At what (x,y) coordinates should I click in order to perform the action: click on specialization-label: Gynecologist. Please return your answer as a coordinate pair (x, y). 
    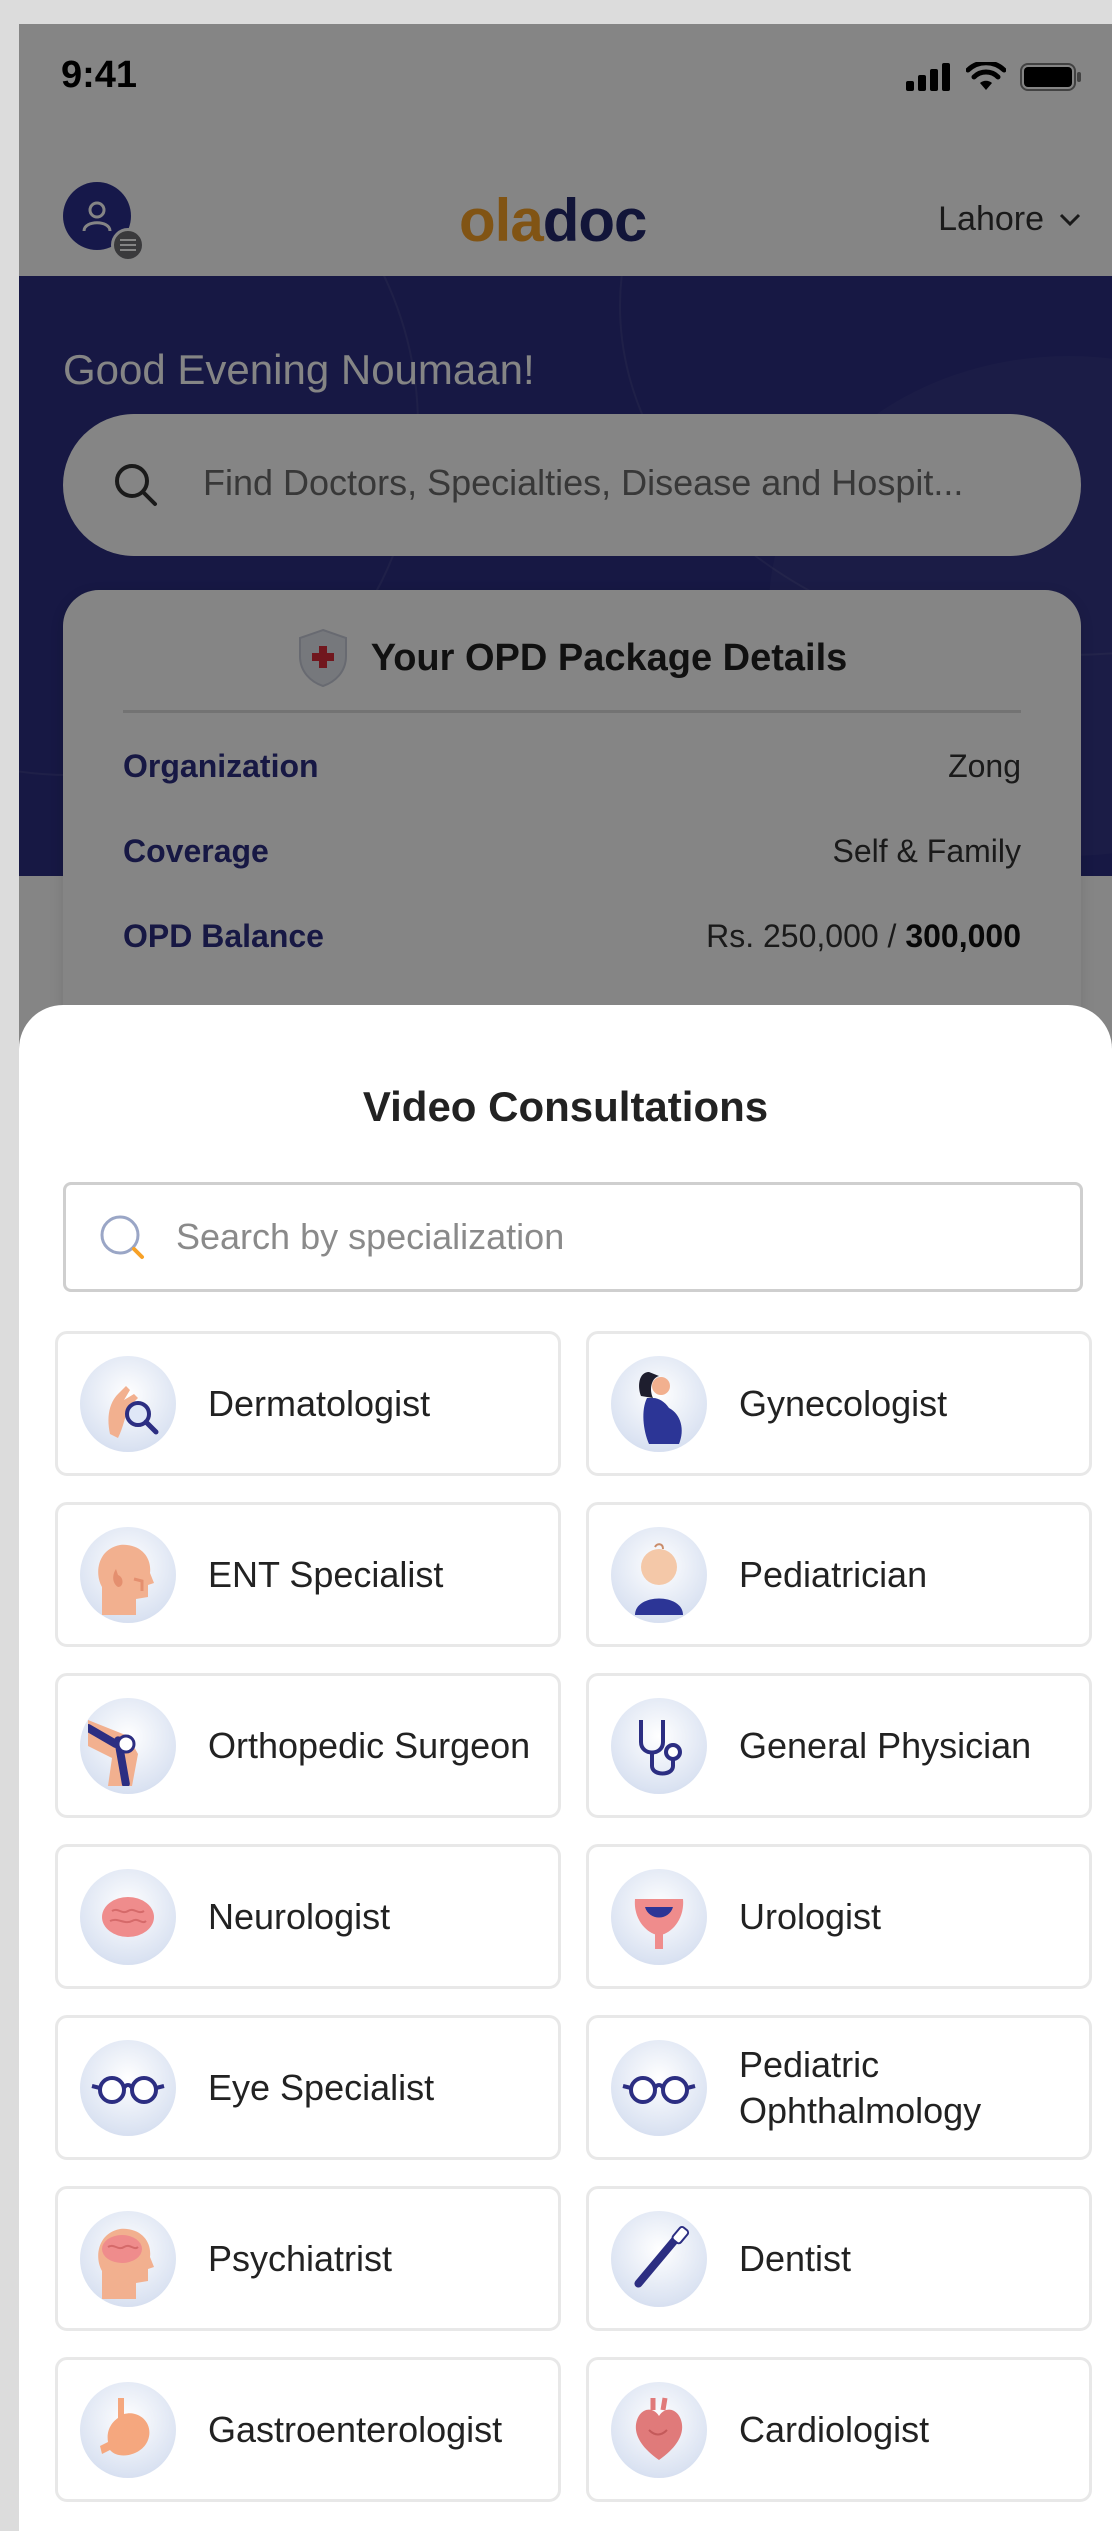
    Looking at the image, I should click on (843, 1403).